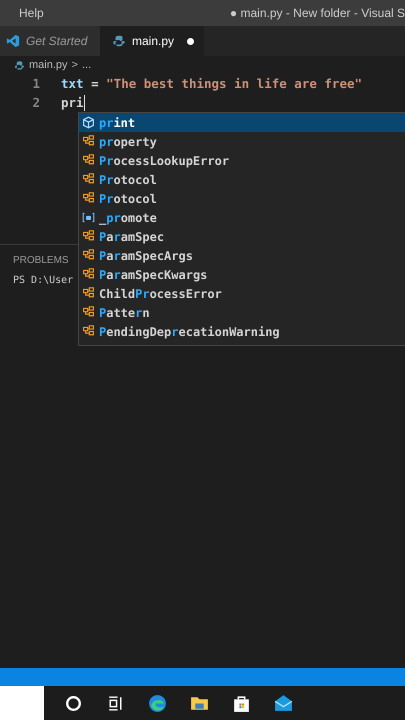  I want to click on suggestion-label: ParamSpec, so click(131, 237).